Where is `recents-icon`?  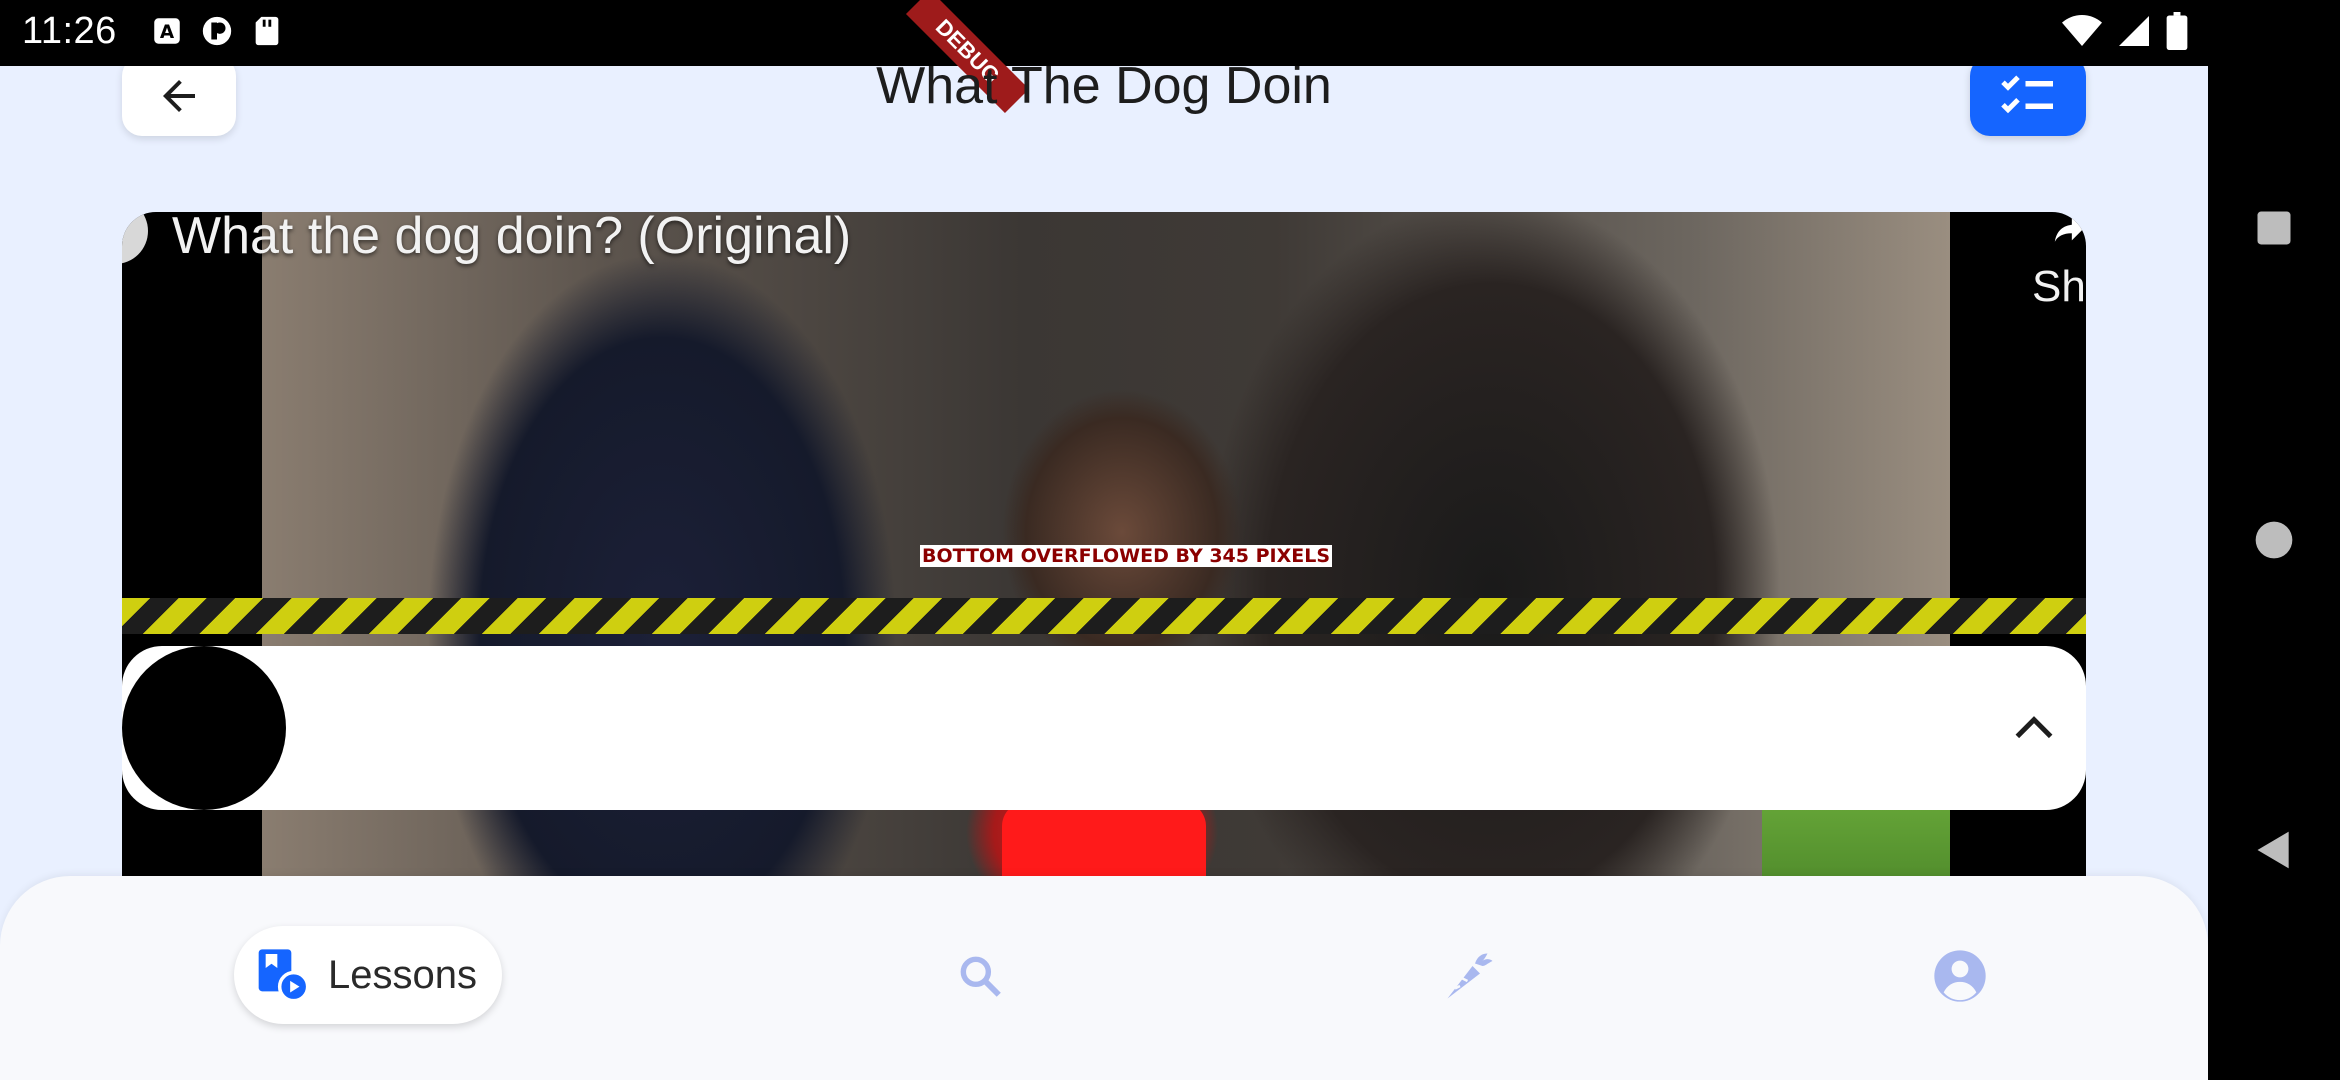 recents-icon is located at coordinates (2274, 228).